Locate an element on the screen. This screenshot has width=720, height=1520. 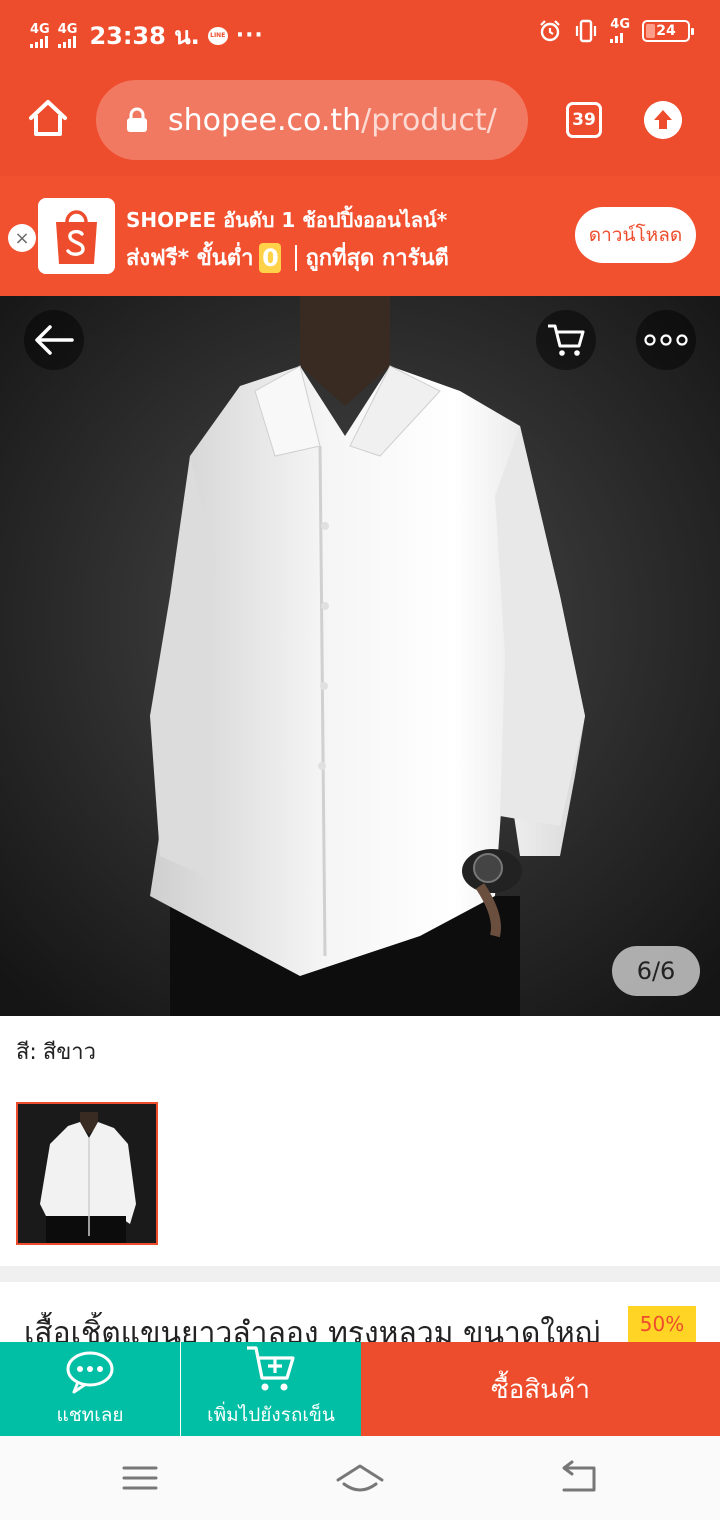
network-label: 4G is located at coordinates (620, 24).